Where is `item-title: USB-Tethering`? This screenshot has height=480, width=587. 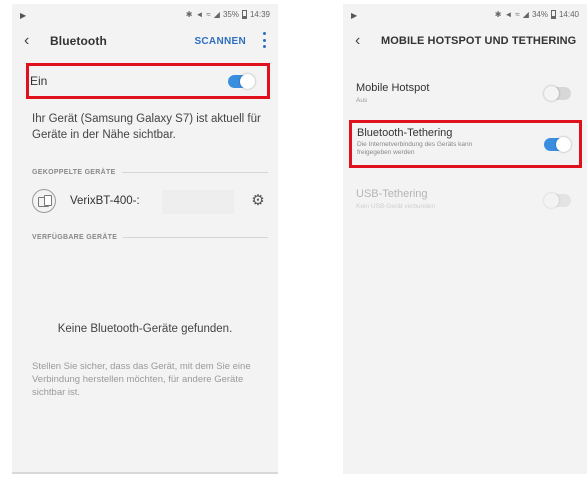
item-title: USB-Tethering is located at coordinates (392, 194).